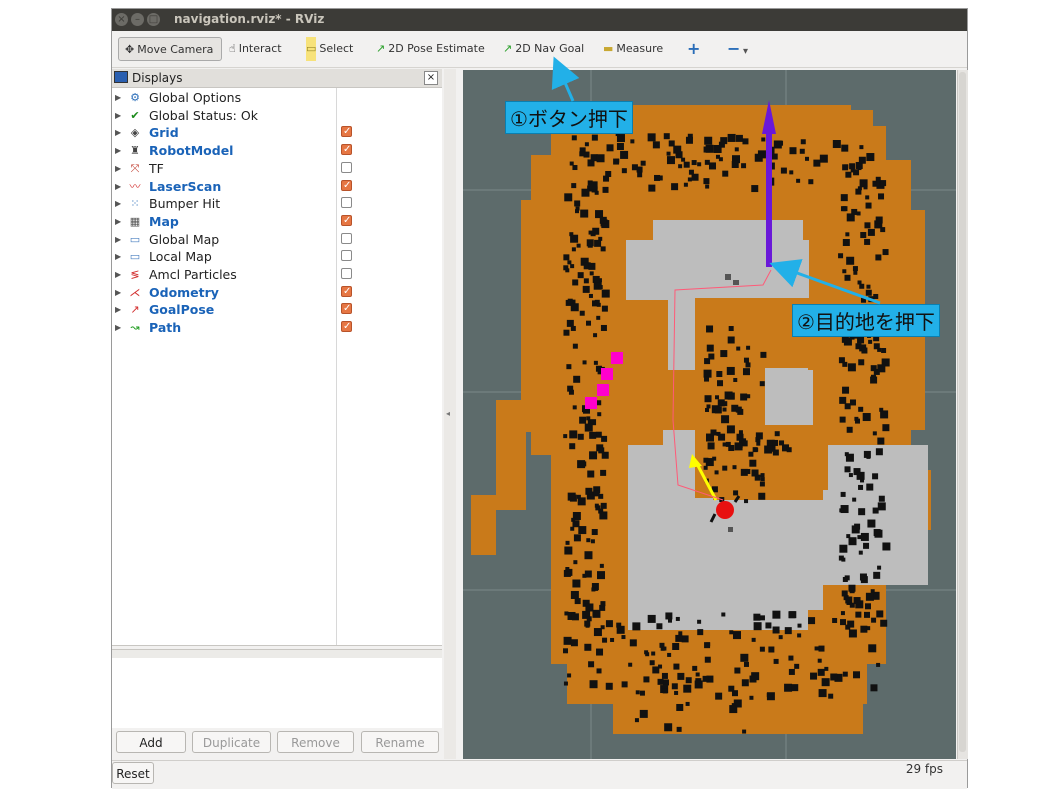 This screenshot has width=1058, height=794. Describe the element at coordinates (133, 773) in the screenshot. I see `reset-button: Reset` at that location.